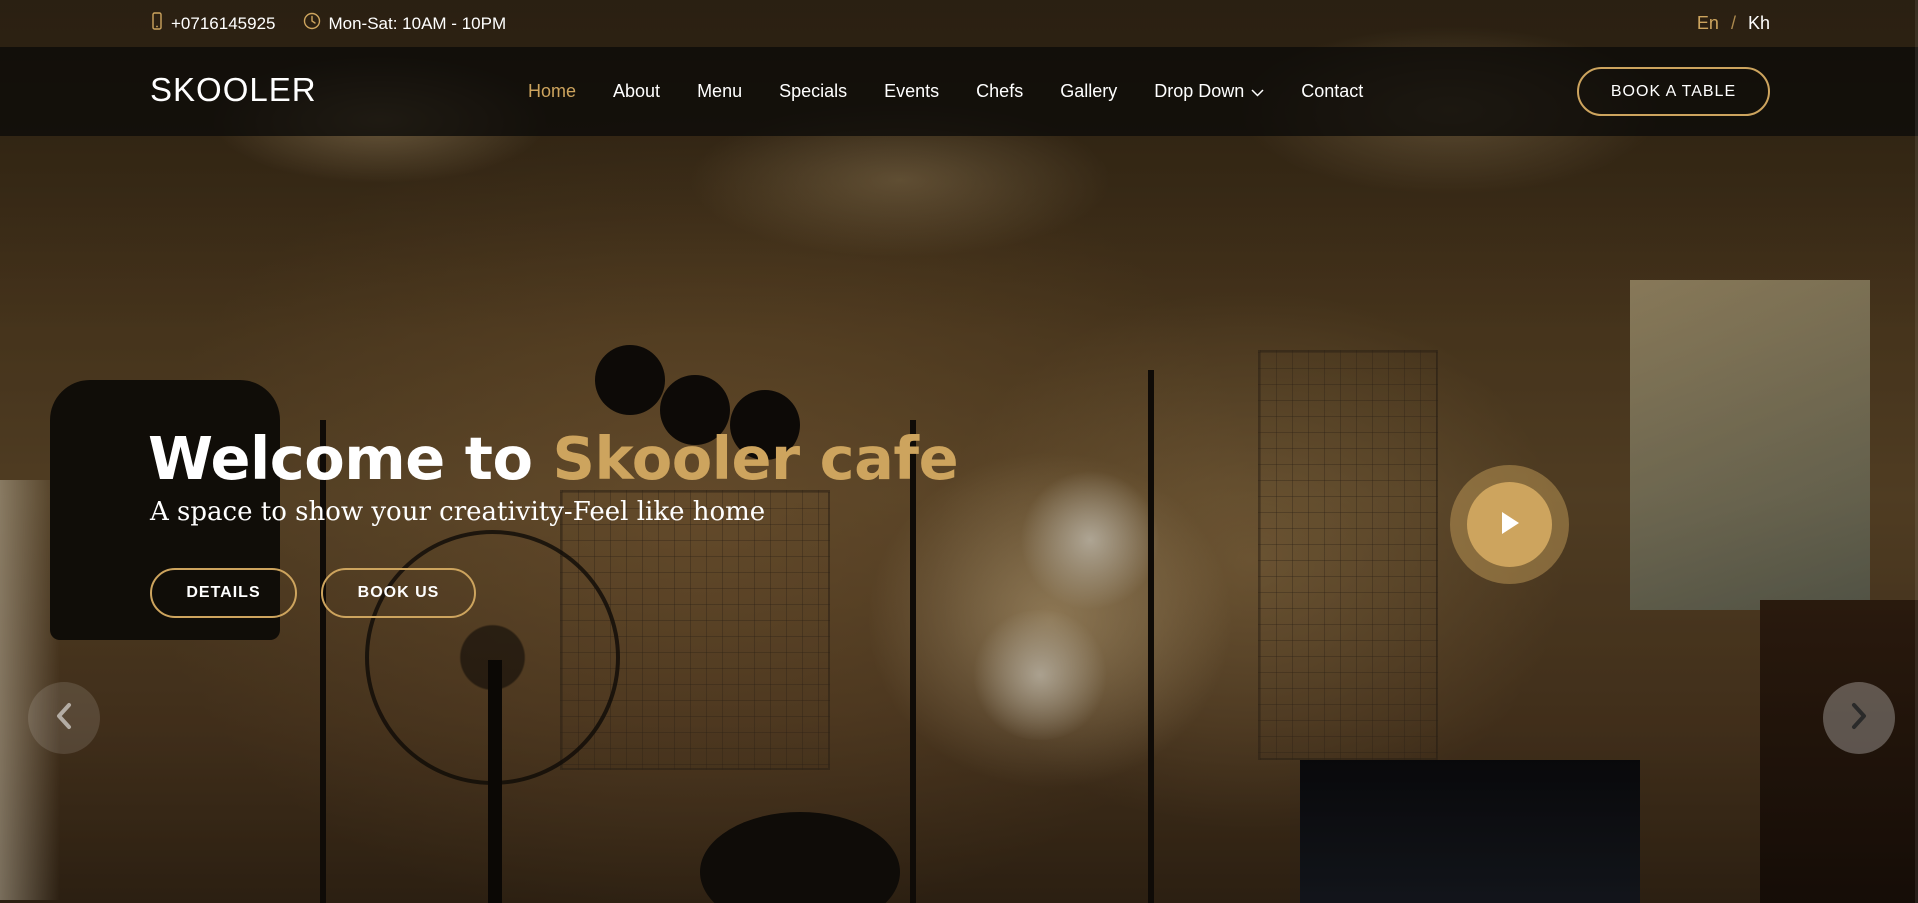  Describe the element at coordinates (398, 593) in the screenshot. I see `book-us-button: BOOK US` at that location.